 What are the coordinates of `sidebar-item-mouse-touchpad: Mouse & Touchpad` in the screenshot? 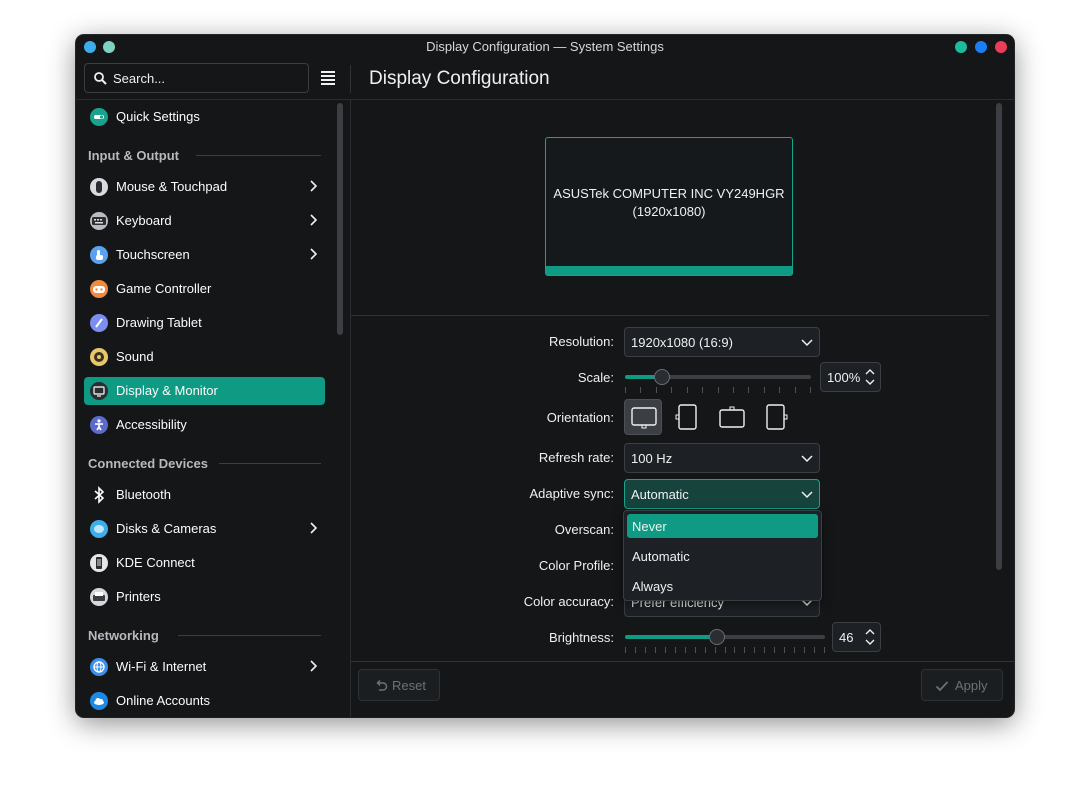 It's located at (204, 187).